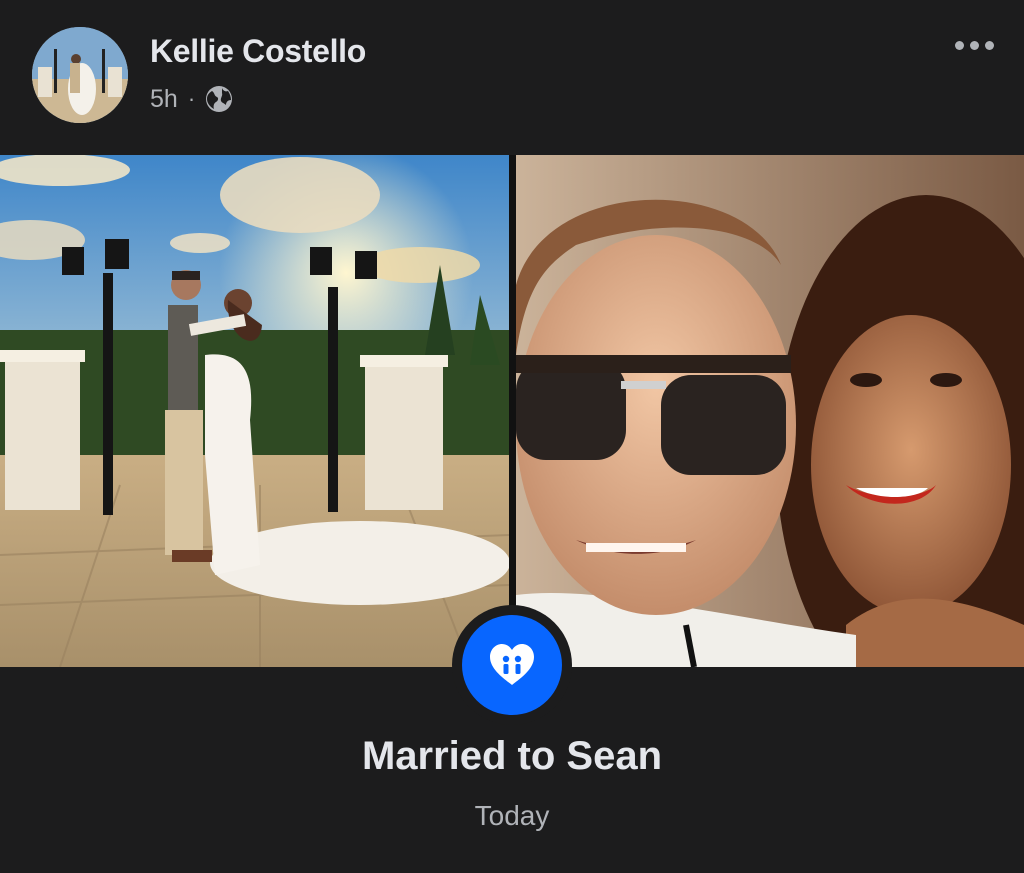 This screenshot has width=1024, height=873. I want to click on life-event-badge, so click(512, 665).